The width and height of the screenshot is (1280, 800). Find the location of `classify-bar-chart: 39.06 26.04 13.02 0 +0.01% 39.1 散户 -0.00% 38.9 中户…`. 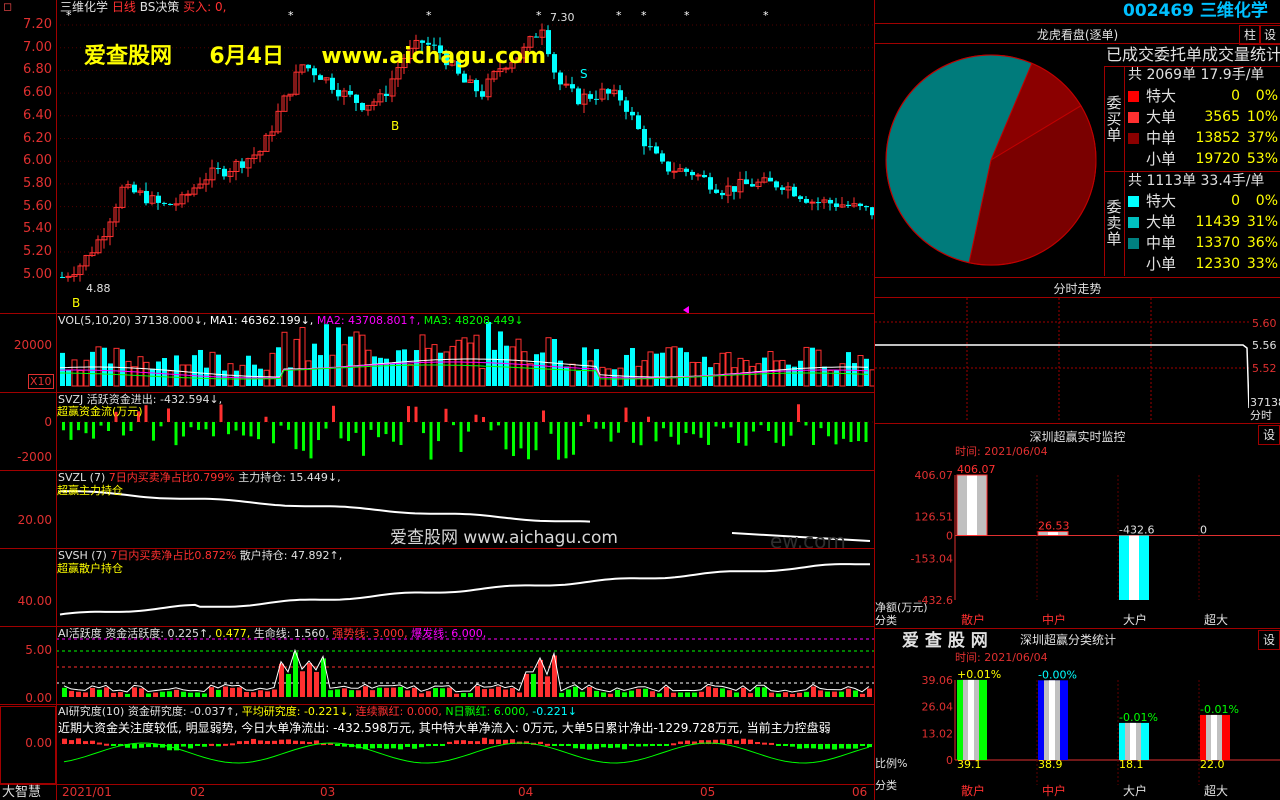

classify-bar-chart: 39.06 26.04 13.02 0 +0.01% 39.1 散户 -0.00% 38.9 中户… is located at coordinates (1077, 730).